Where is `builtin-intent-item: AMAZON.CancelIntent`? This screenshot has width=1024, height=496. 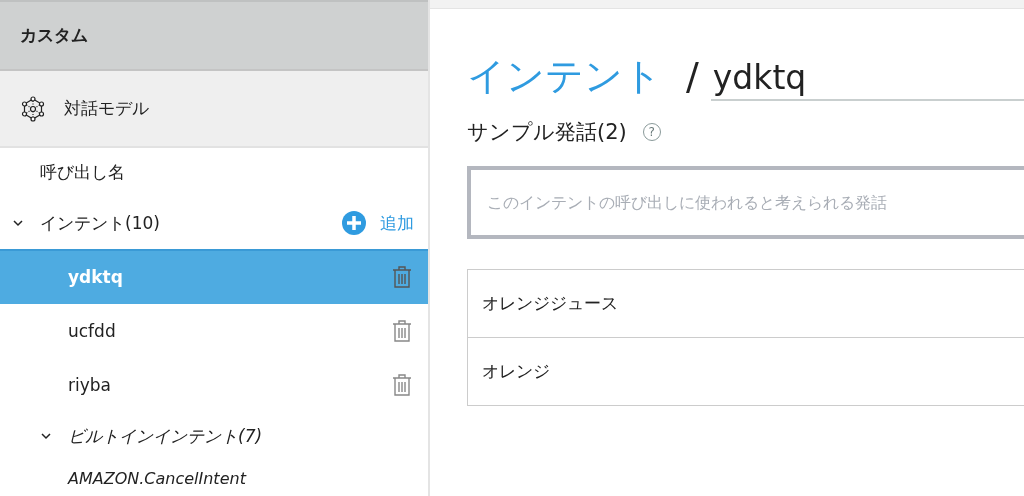
builtin-intent-item: AMAZON.CancelIntent is located at coordinates (214, 478).